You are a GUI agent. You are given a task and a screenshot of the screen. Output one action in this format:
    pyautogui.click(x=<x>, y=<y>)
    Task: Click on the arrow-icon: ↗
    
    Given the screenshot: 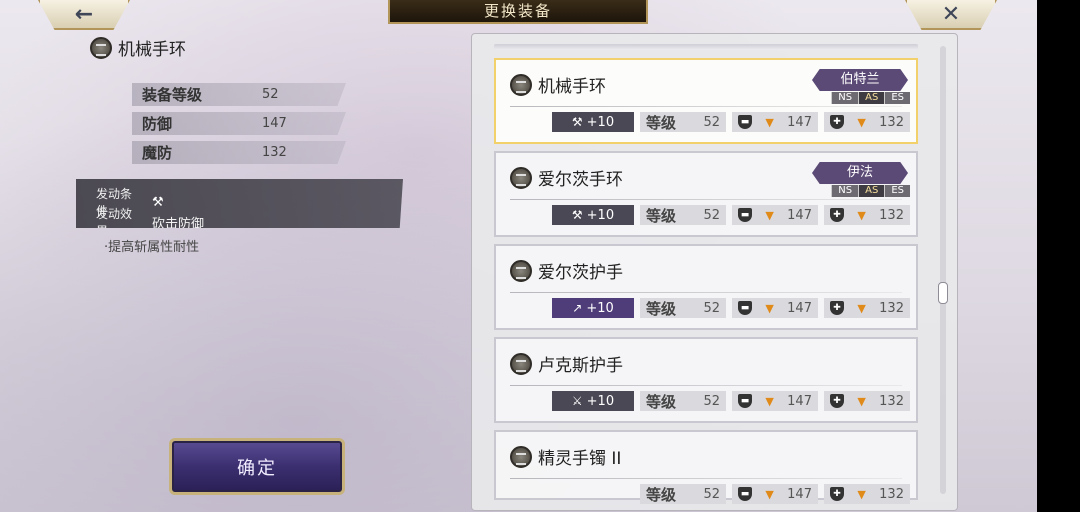 What is the action you would take?
    pyautogui.click(x=577, y=308)
    